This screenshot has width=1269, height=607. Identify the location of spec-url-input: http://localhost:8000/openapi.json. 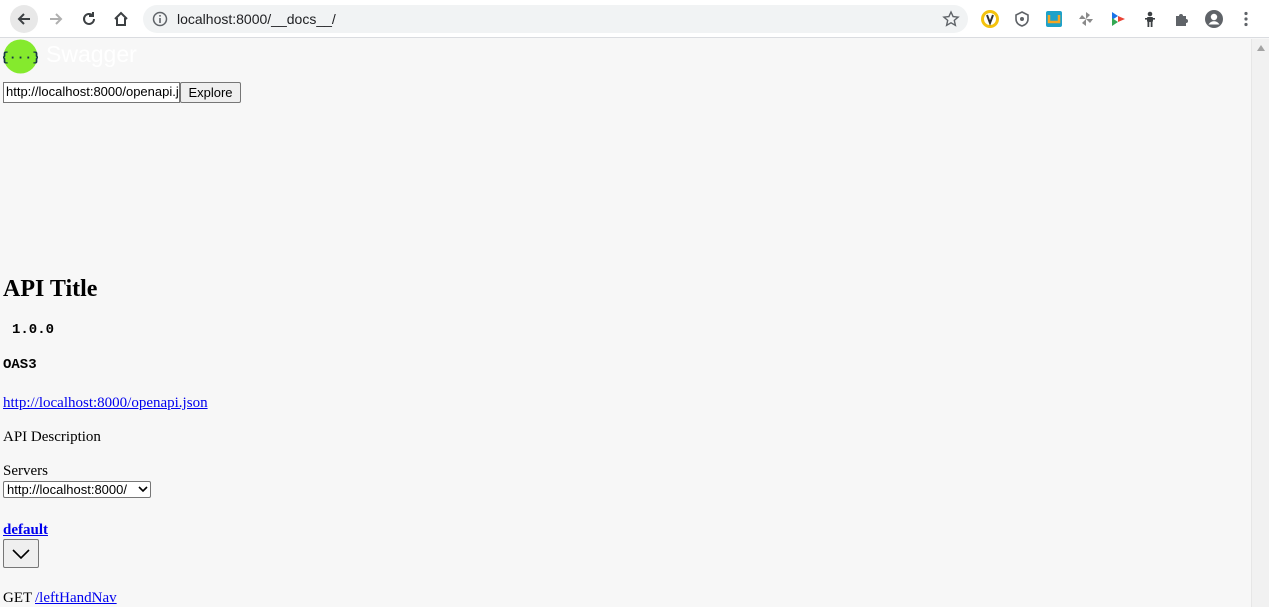
(91, 92).